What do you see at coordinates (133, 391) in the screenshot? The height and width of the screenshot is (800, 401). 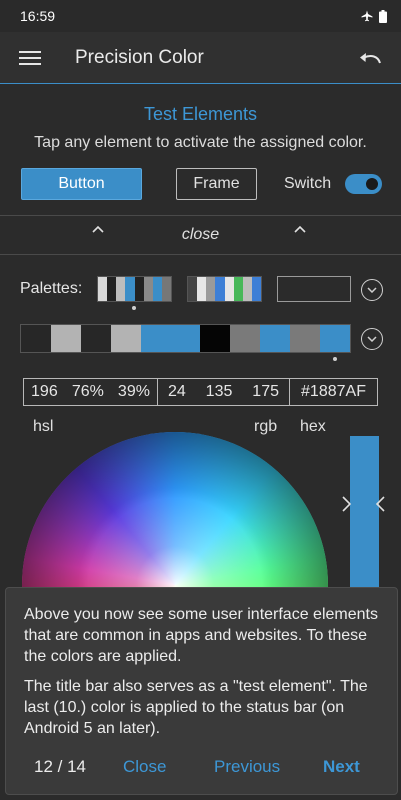 I see `hsl-lightness: 39%` at bounding box center [133, 391].